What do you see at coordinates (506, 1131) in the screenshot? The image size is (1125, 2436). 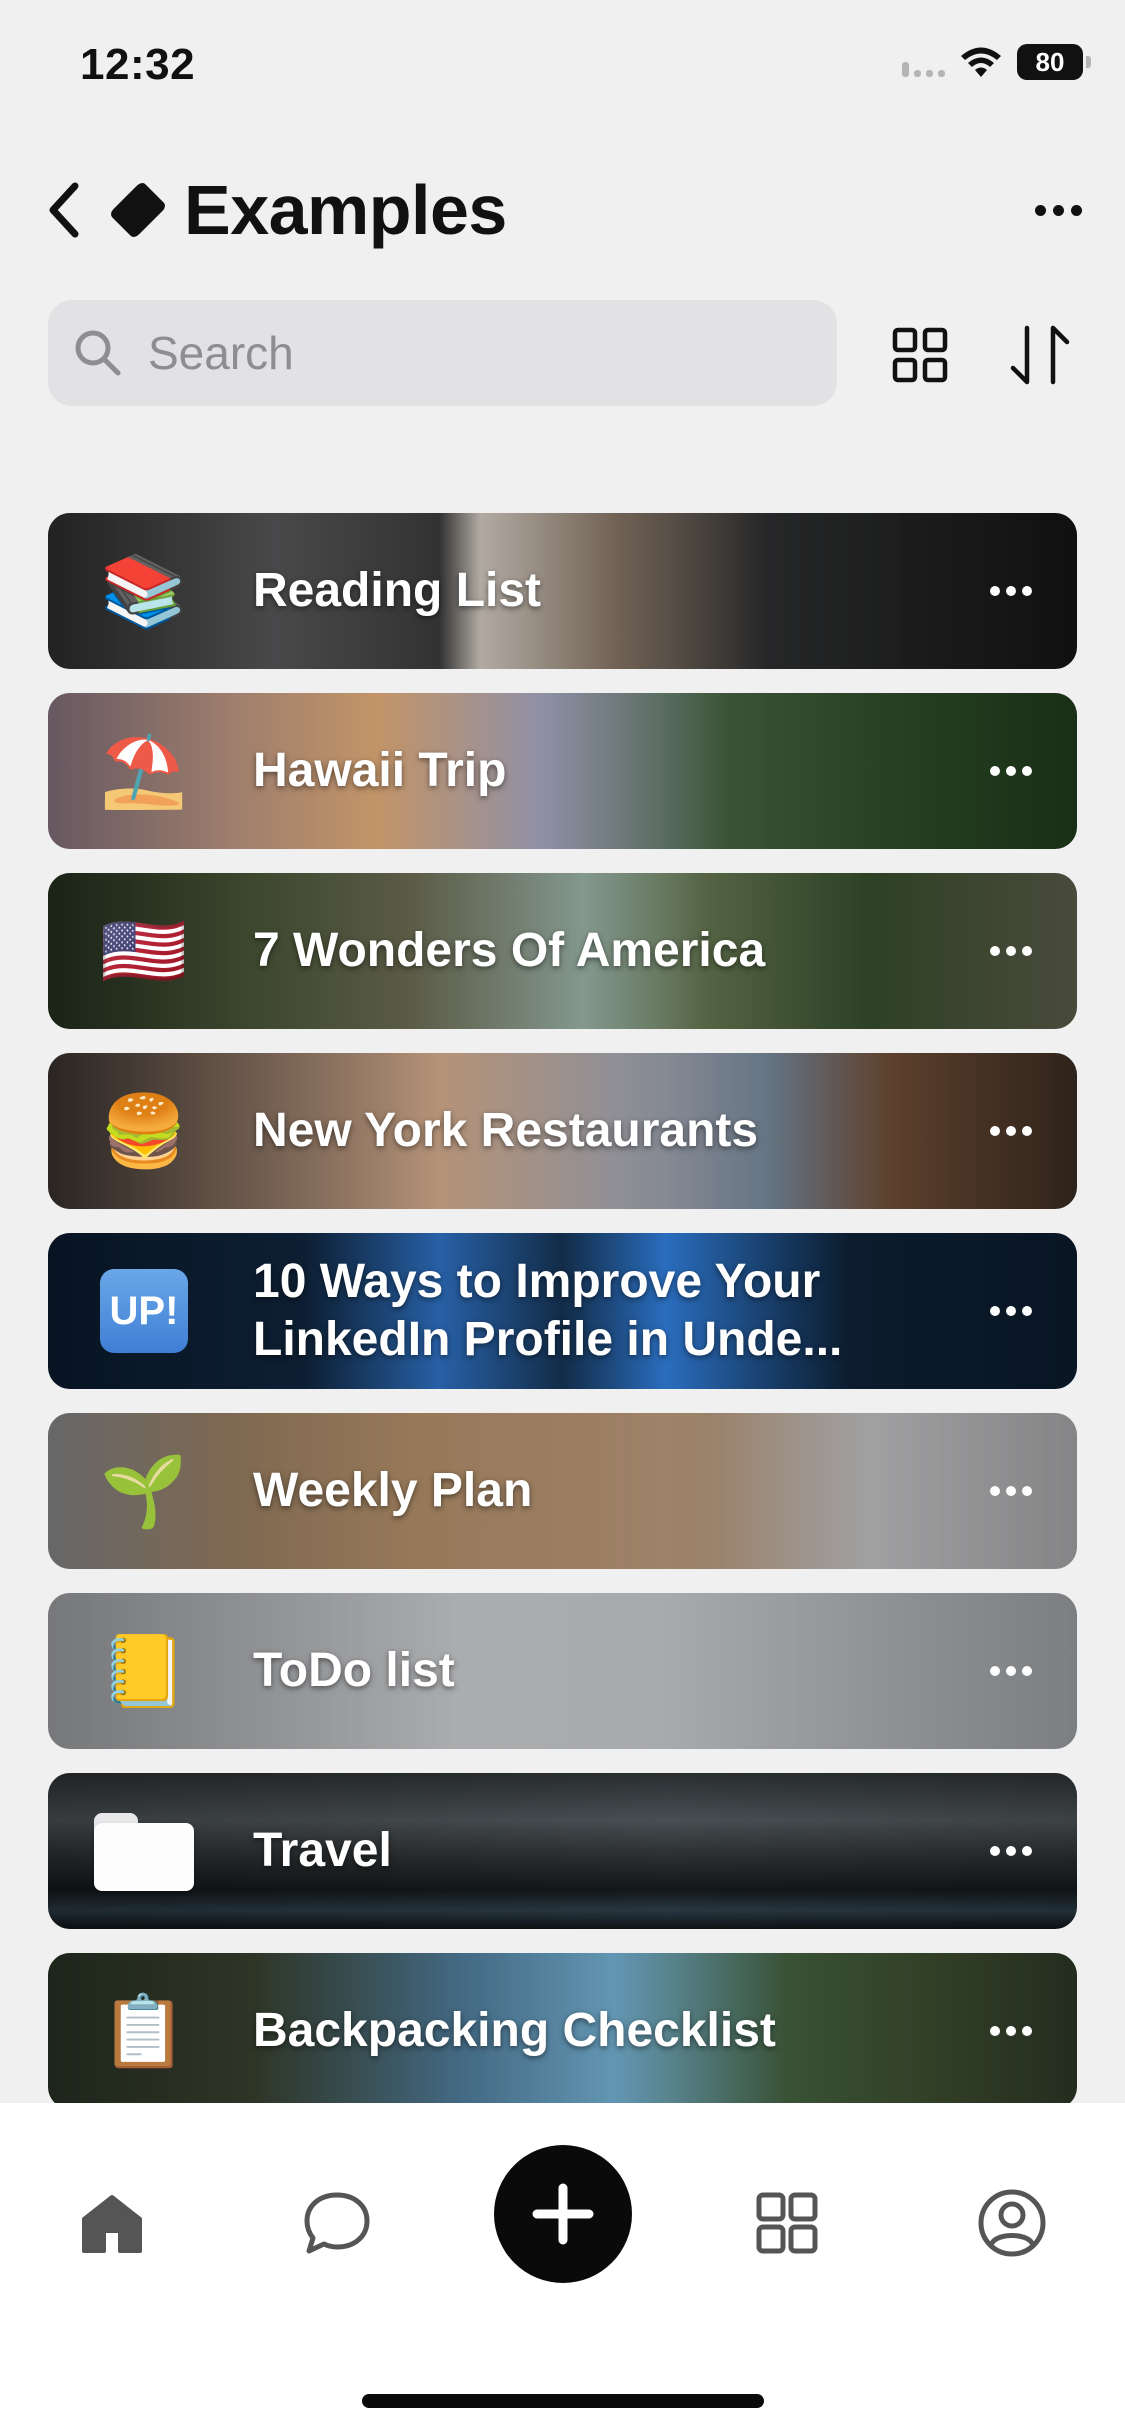 I see `list-title: New York Restaurants` at bounding box center [506, 1131].